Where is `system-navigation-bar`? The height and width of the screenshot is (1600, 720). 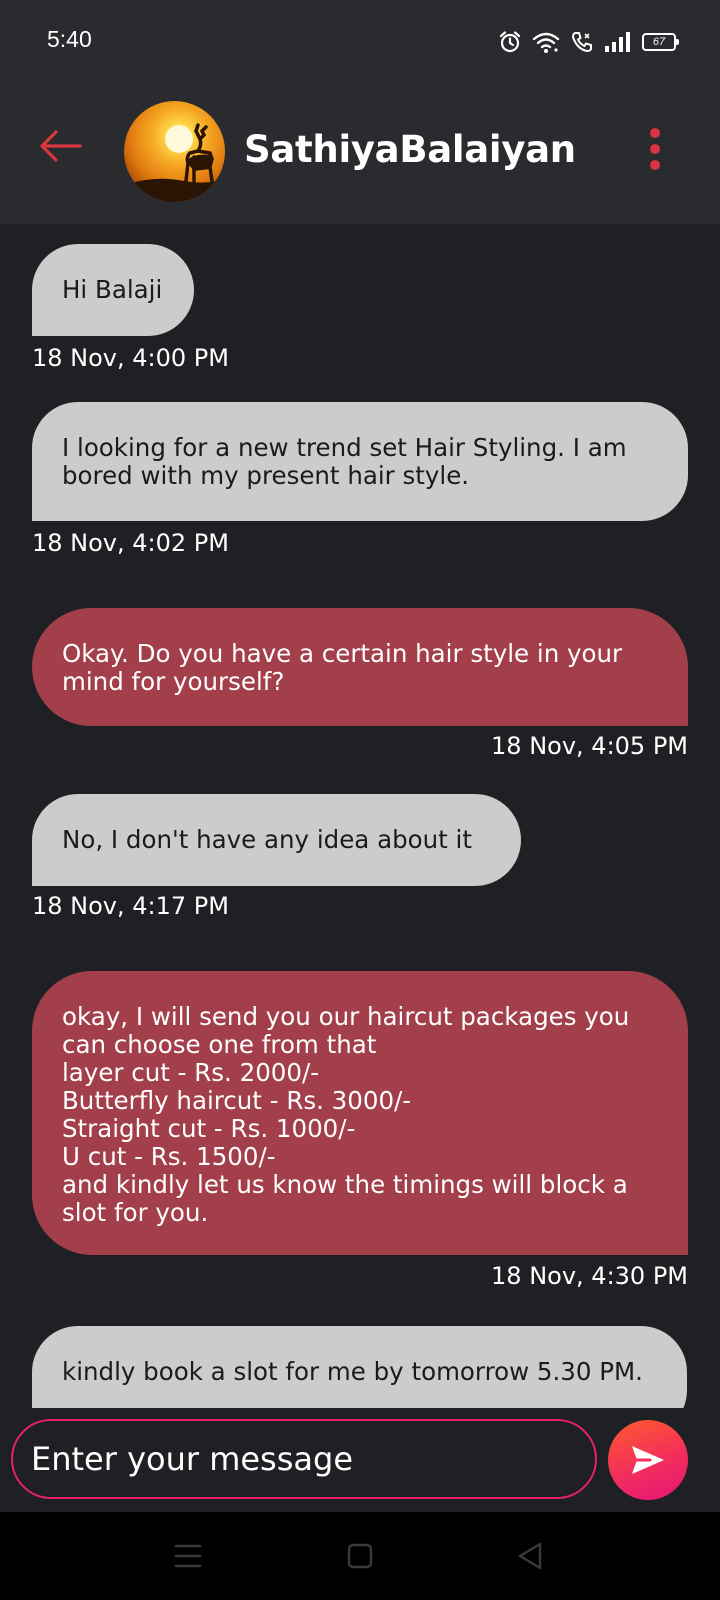
system-navigation-bar is located at coordinates (360, 1556).